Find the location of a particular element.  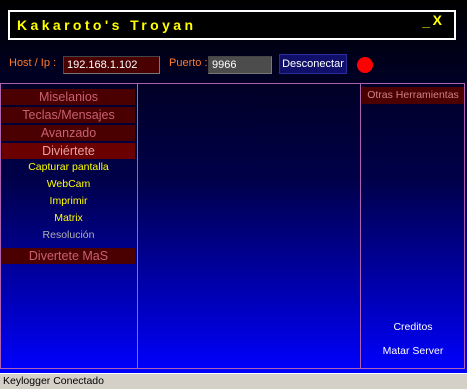

menu-item-screenshot: Capturar pantalla is located at coordinates (68, 167).